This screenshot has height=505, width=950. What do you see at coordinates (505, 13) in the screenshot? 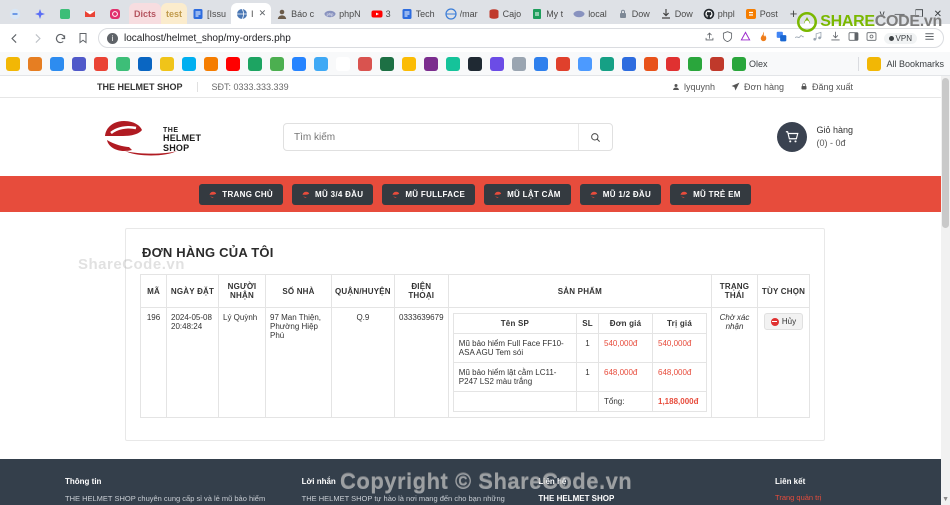
I see `browser-tab: Cajo` at bounding box center [505, 13].